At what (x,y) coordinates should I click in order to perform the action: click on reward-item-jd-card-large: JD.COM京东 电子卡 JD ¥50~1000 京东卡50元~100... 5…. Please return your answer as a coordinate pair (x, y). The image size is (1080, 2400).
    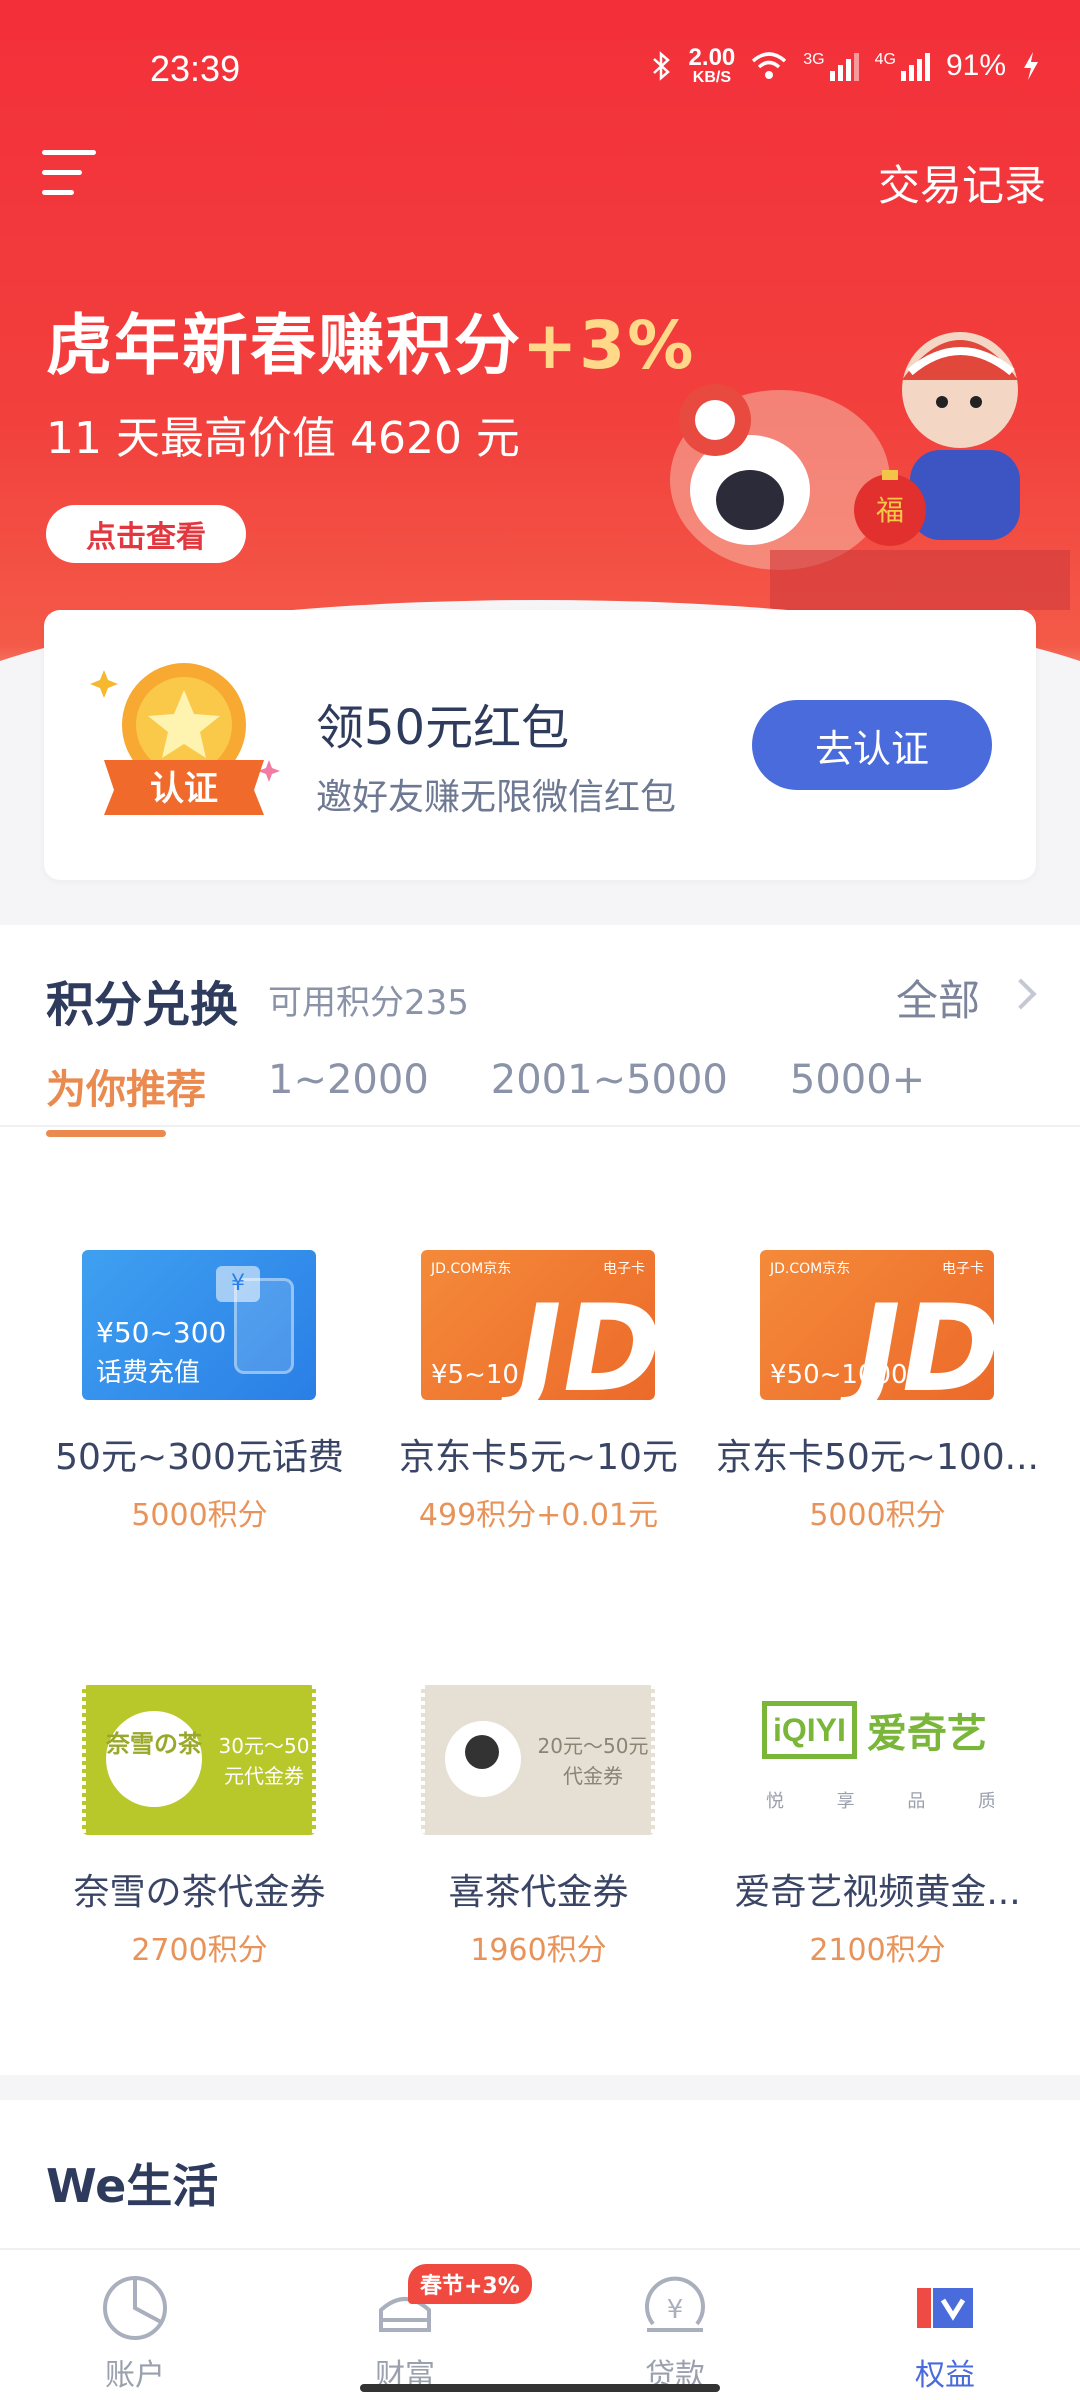
    Looking at the image, I should click on (877, 1387).